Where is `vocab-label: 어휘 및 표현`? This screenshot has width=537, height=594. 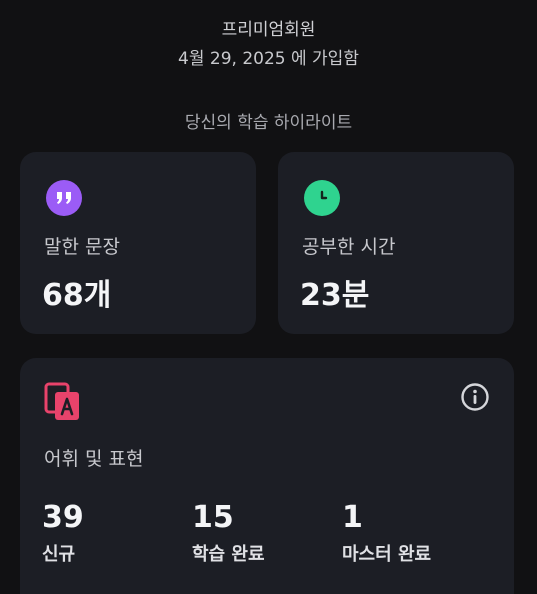
vocab-label: 어휘 및 표현 is located at coordinates (94, 459).